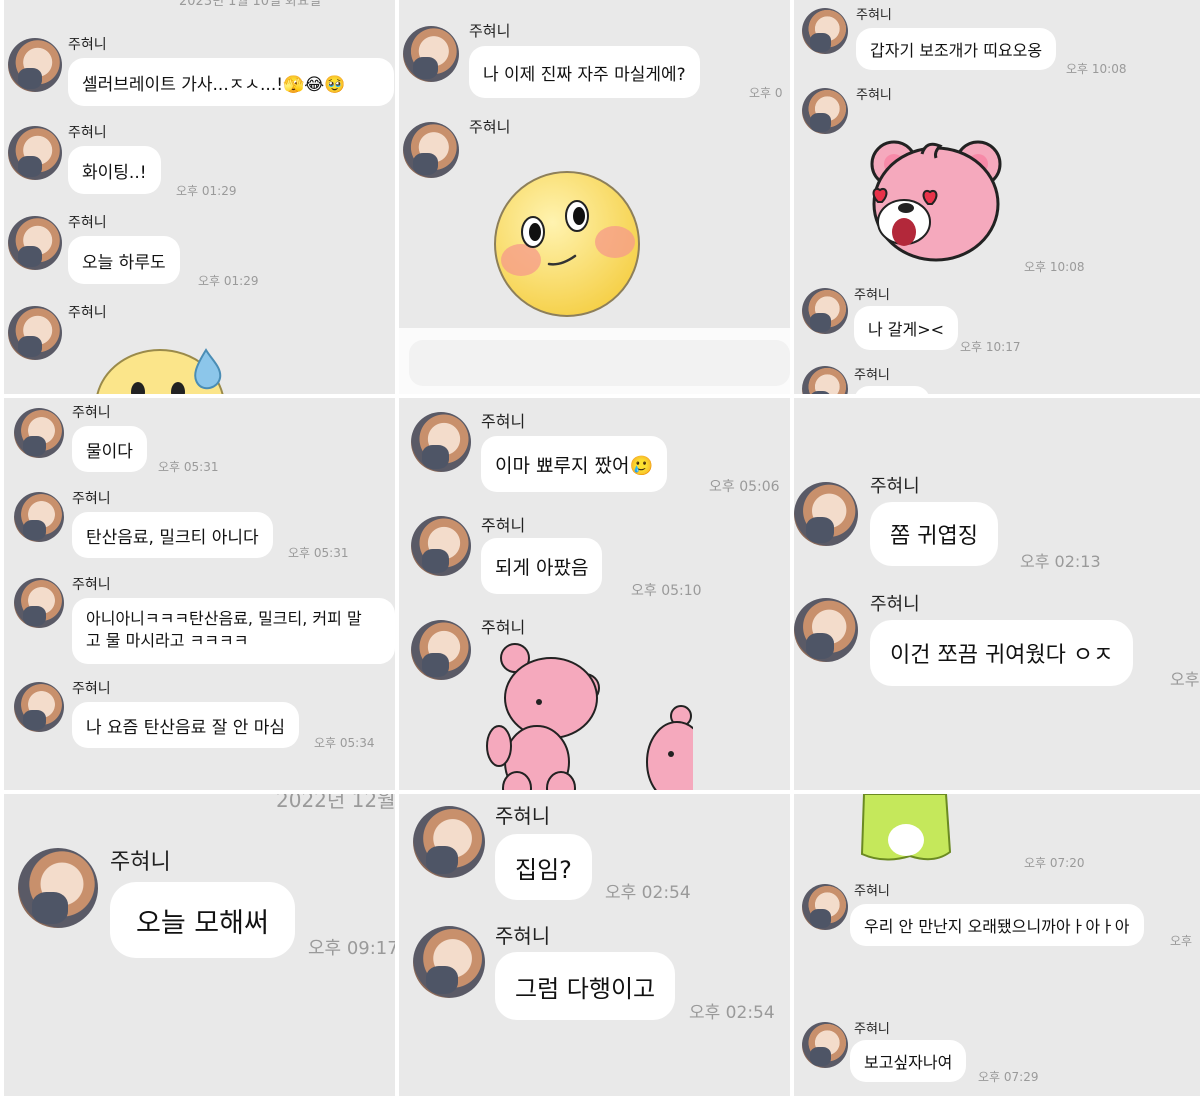 The image size is (1200, 1096). What do you see at coordinates (666, 591) in the screenshot?
I see `message-time: 오후 05:10` at bounding box center [666, 591].